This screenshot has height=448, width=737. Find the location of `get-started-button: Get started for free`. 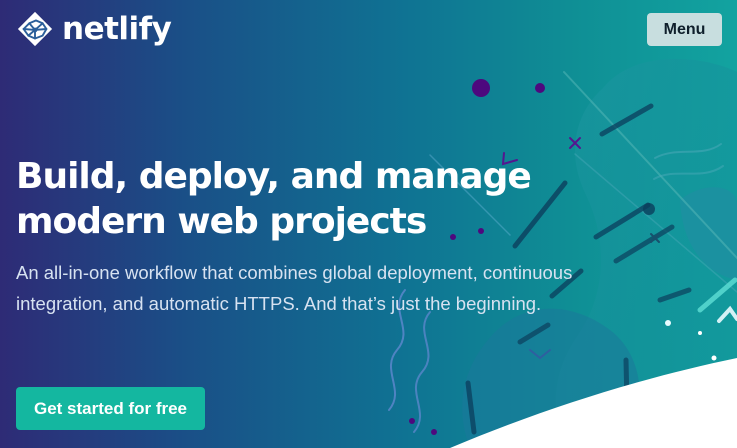

get-started-button: Get started for free is located at coordinates (110, 408).